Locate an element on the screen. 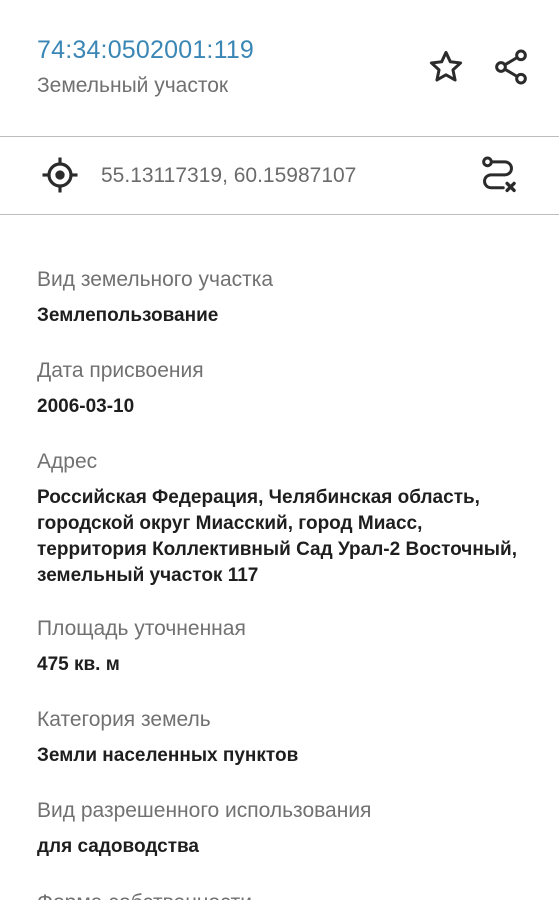 This screenshot has width=559, height=900. field-value: Землепользование is located at coordinates (128, 315).